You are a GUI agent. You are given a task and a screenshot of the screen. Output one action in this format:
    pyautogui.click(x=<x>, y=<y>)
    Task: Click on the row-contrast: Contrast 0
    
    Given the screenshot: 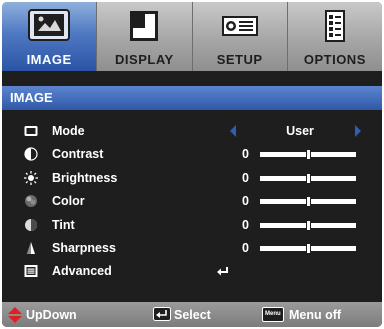 What is the action you would take?
    pyautogui.click(x=192, y=154)
    